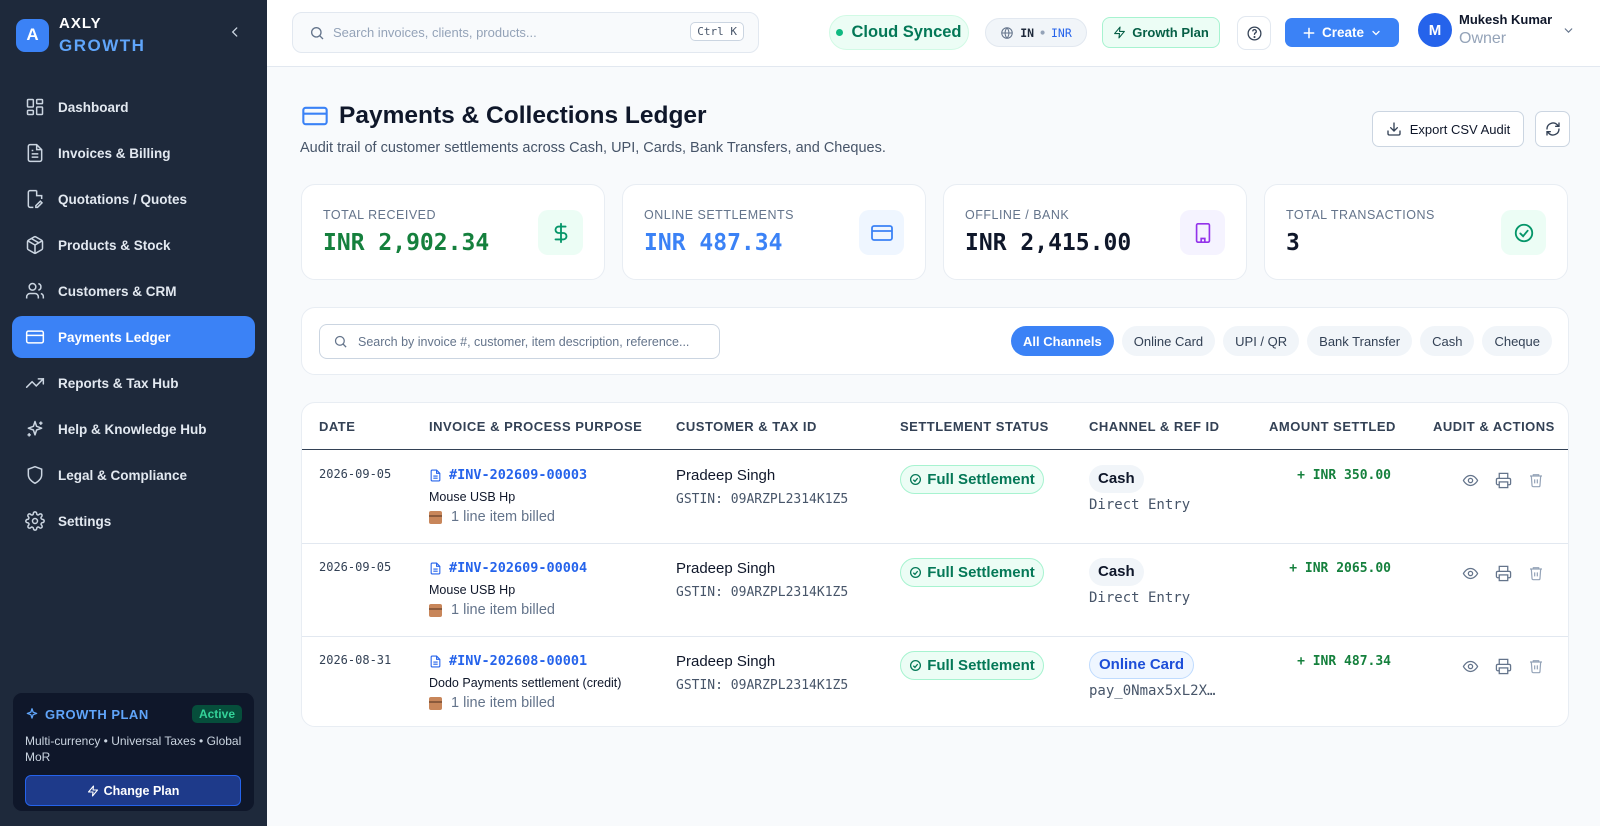 The image size is (1600, 826). I want to click on refresh-button, so click(1552, 129).